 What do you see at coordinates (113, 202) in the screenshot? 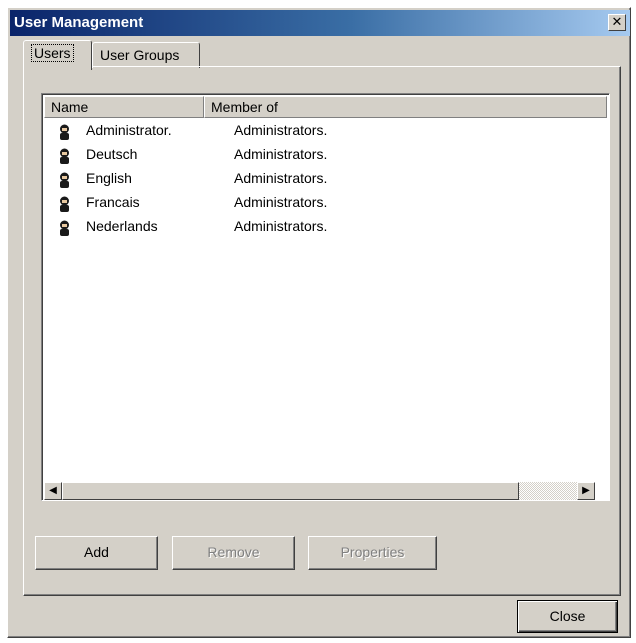
I see `user-name-cell: Francais` at bounding box center [113, 202].